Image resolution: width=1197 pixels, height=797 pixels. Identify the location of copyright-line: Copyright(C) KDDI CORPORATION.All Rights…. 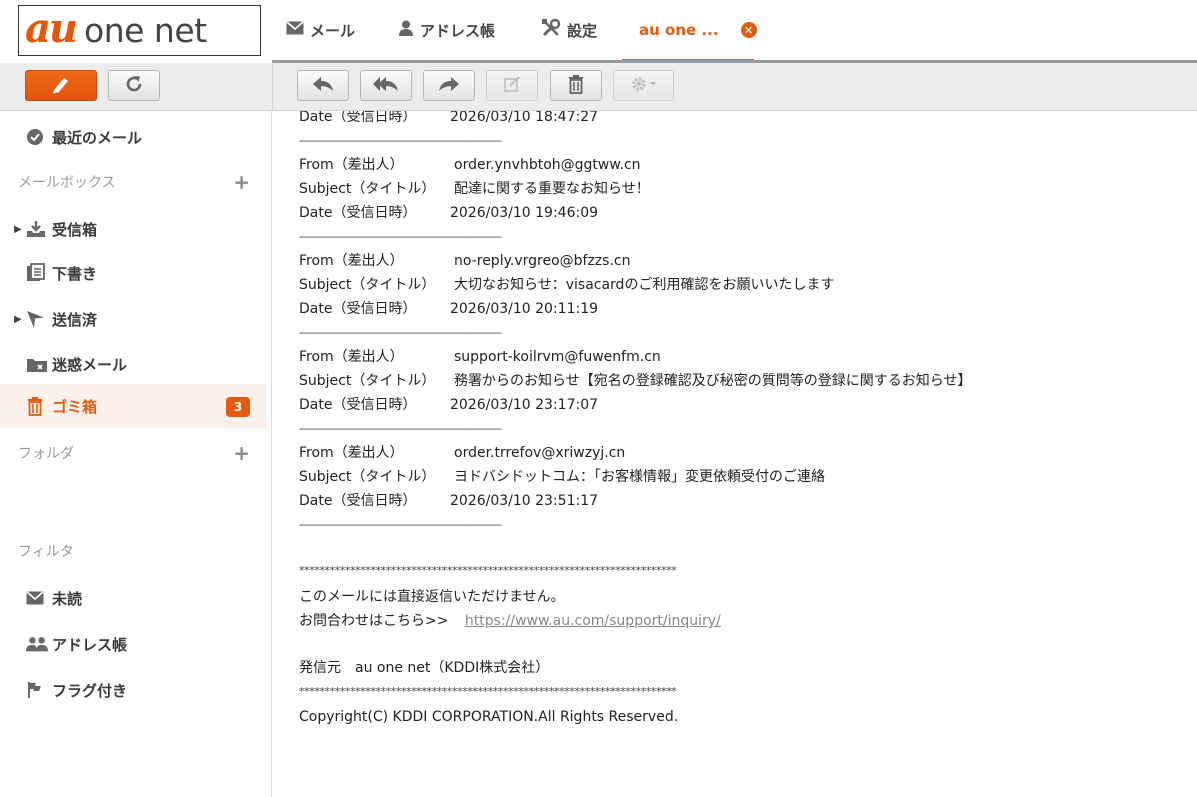
(489, 717).